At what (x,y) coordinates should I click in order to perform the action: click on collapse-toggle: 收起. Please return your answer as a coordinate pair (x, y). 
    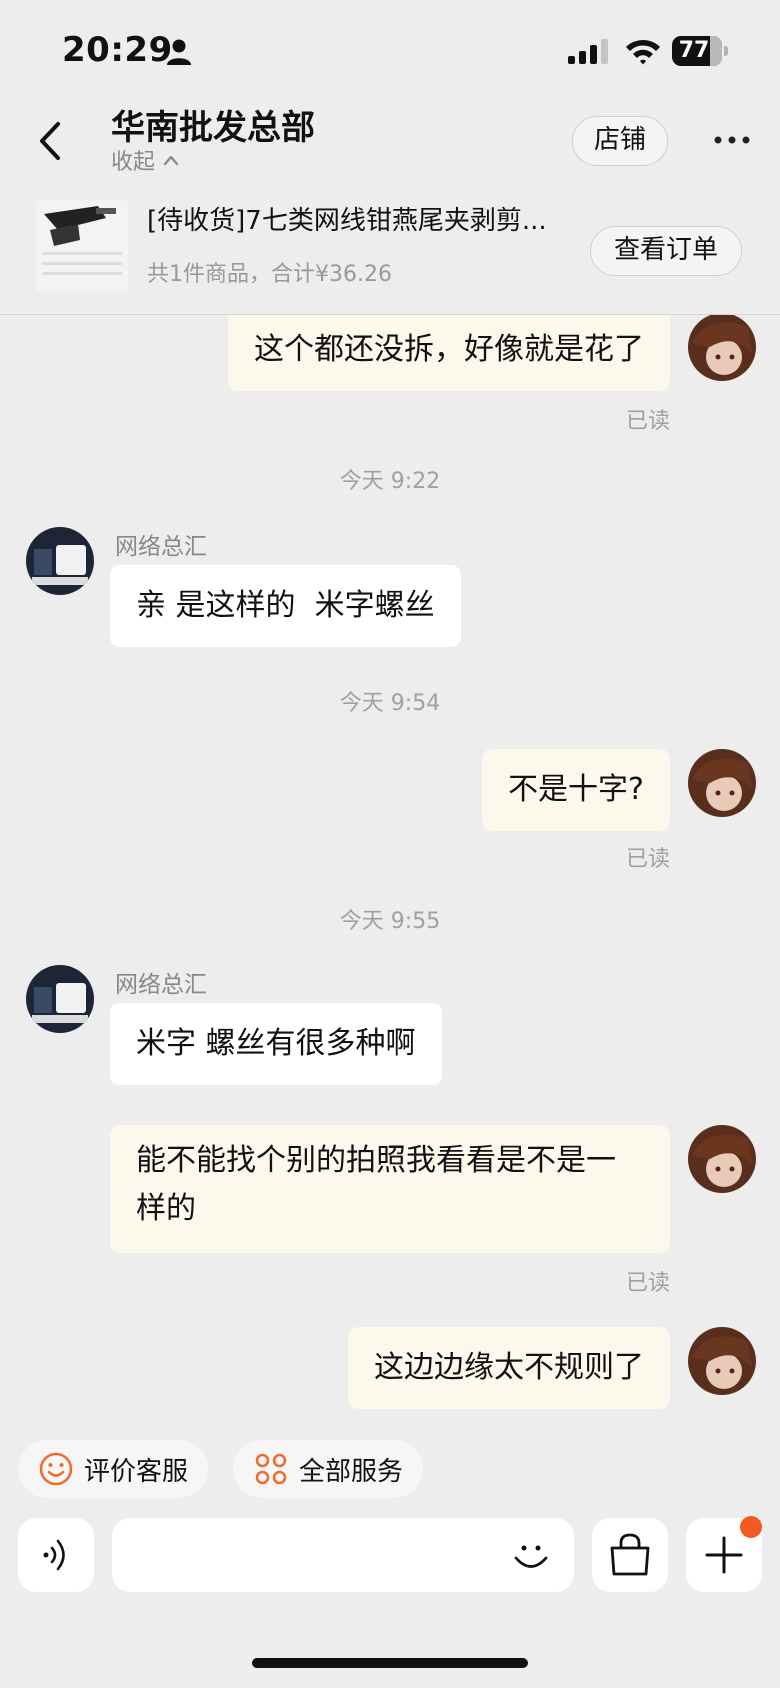
    Looking at the image, I should click on (145, 160).